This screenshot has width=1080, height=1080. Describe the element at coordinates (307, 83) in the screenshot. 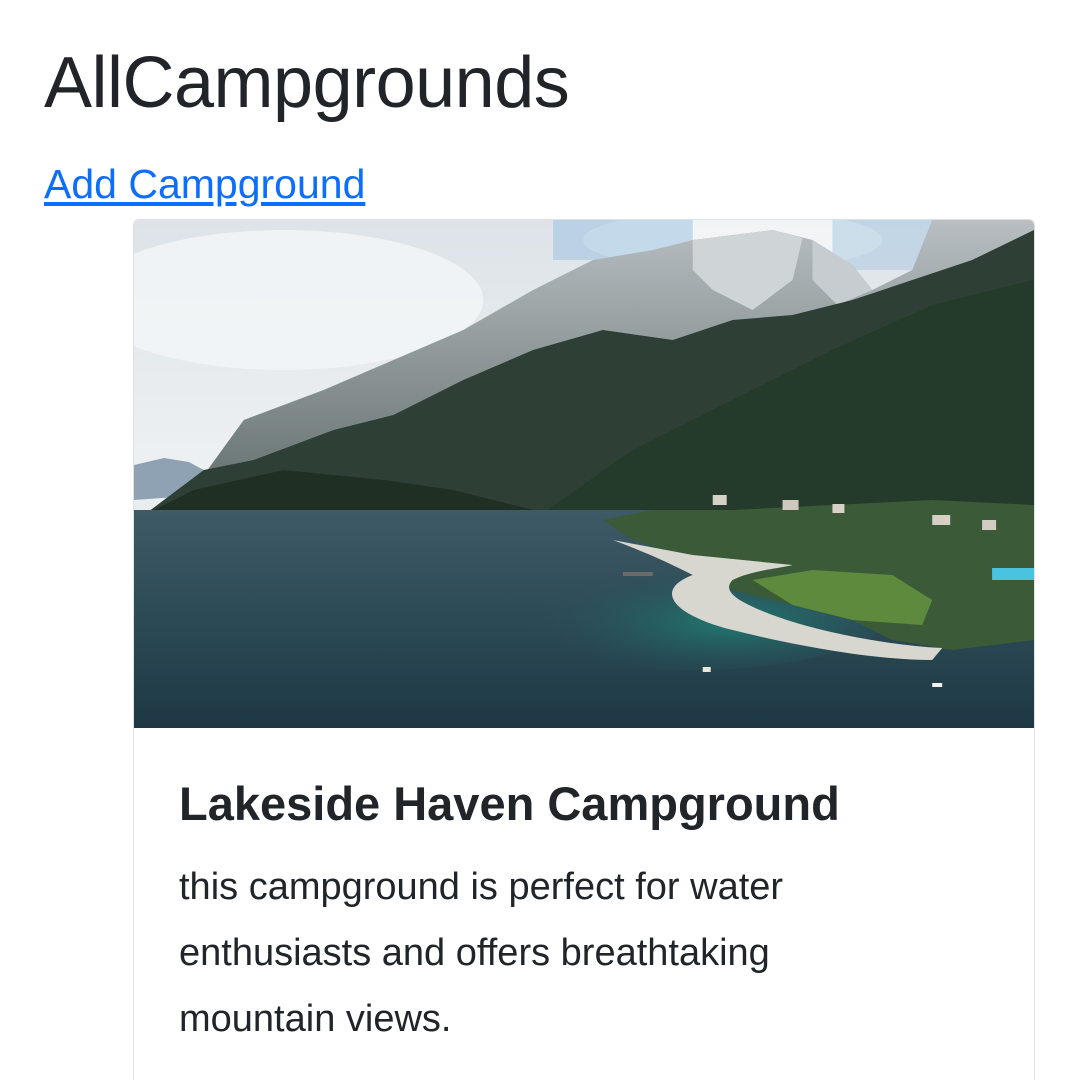

I see `page-title: AllCampgrounds` at that location.